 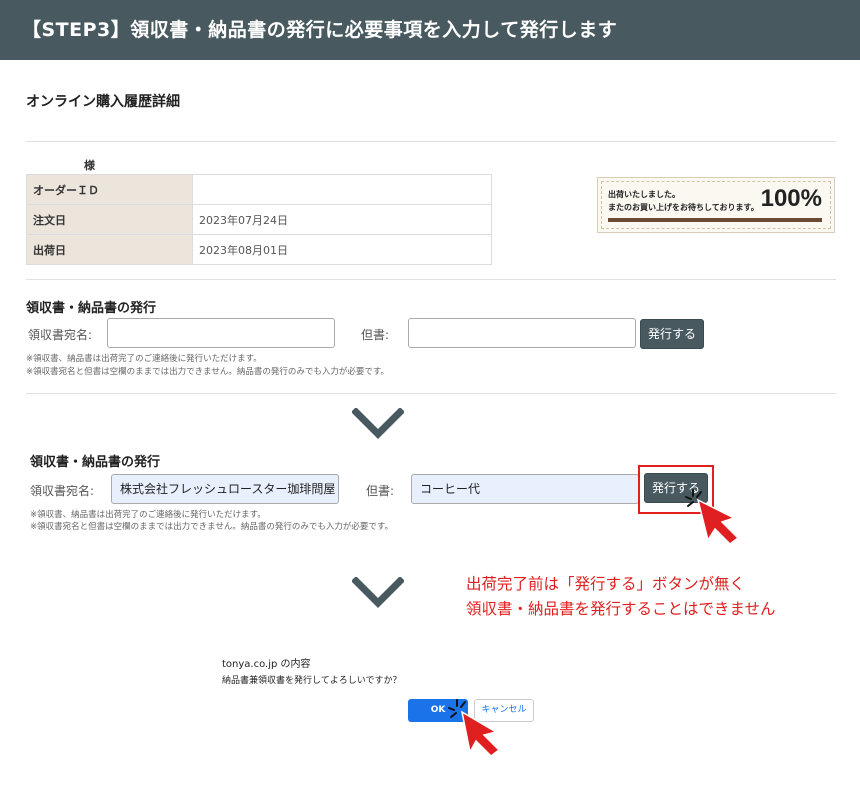 I want to click on recipient-input, so click(x=221, y=333).